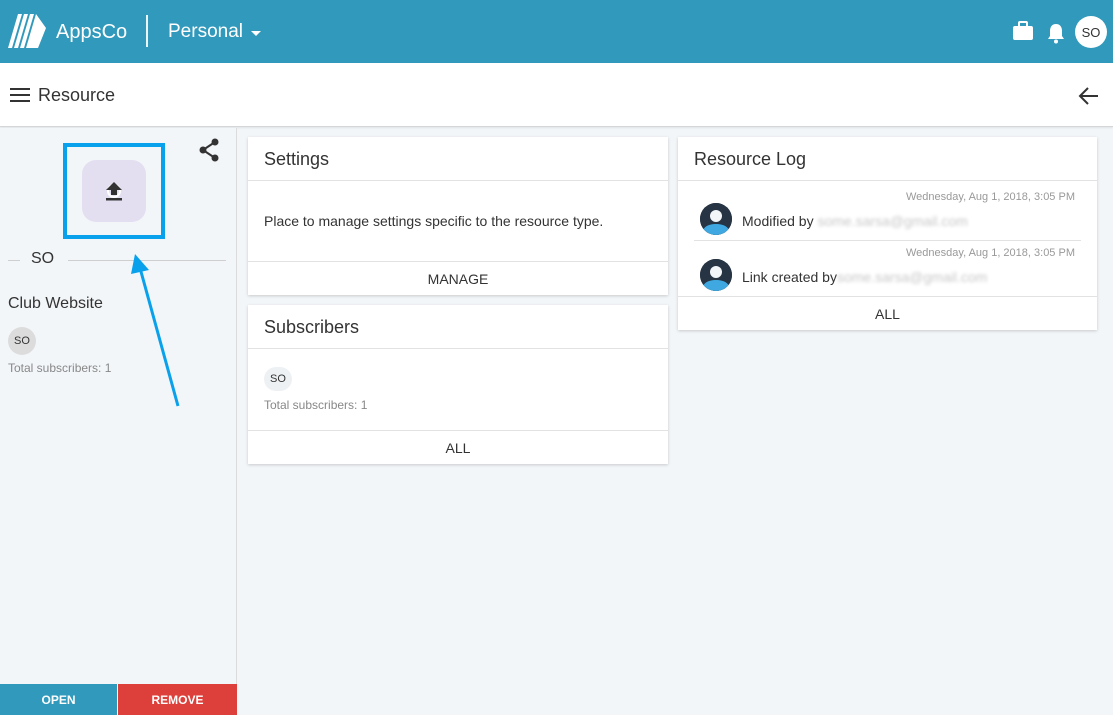 The width and height of the screenshot is (1113, 715). What do you see at coordinates (20, 95) in the screenshot?
I see `menu-icon` at bounding box center [20, 95].